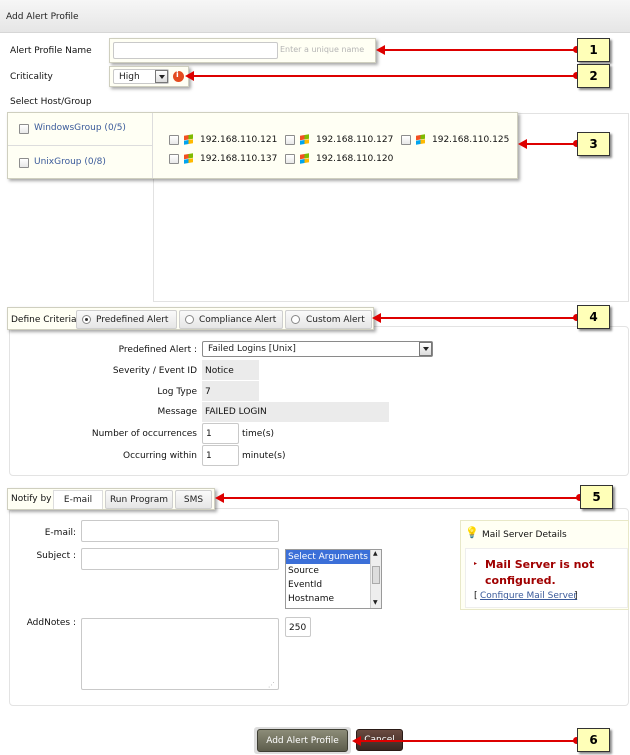  Describe the element at coordinates (31, 499) in the screenshot. I see `notify-label: Notify by` at that location.